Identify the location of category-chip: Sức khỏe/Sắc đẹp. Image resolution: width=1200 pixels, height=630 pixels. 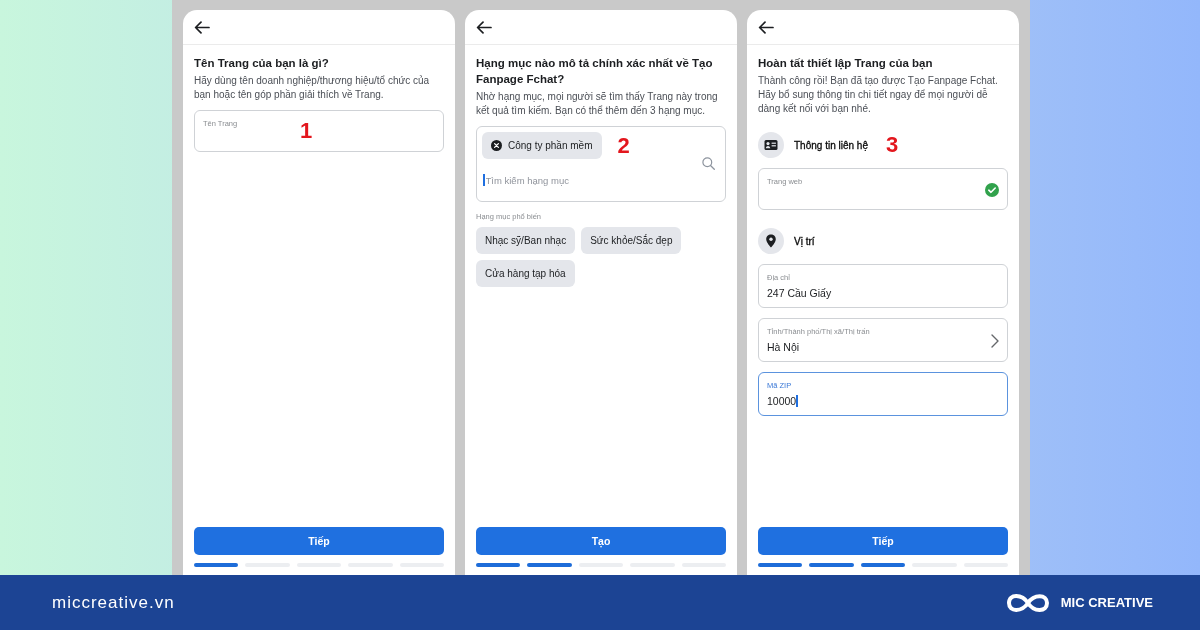
(631, 240).